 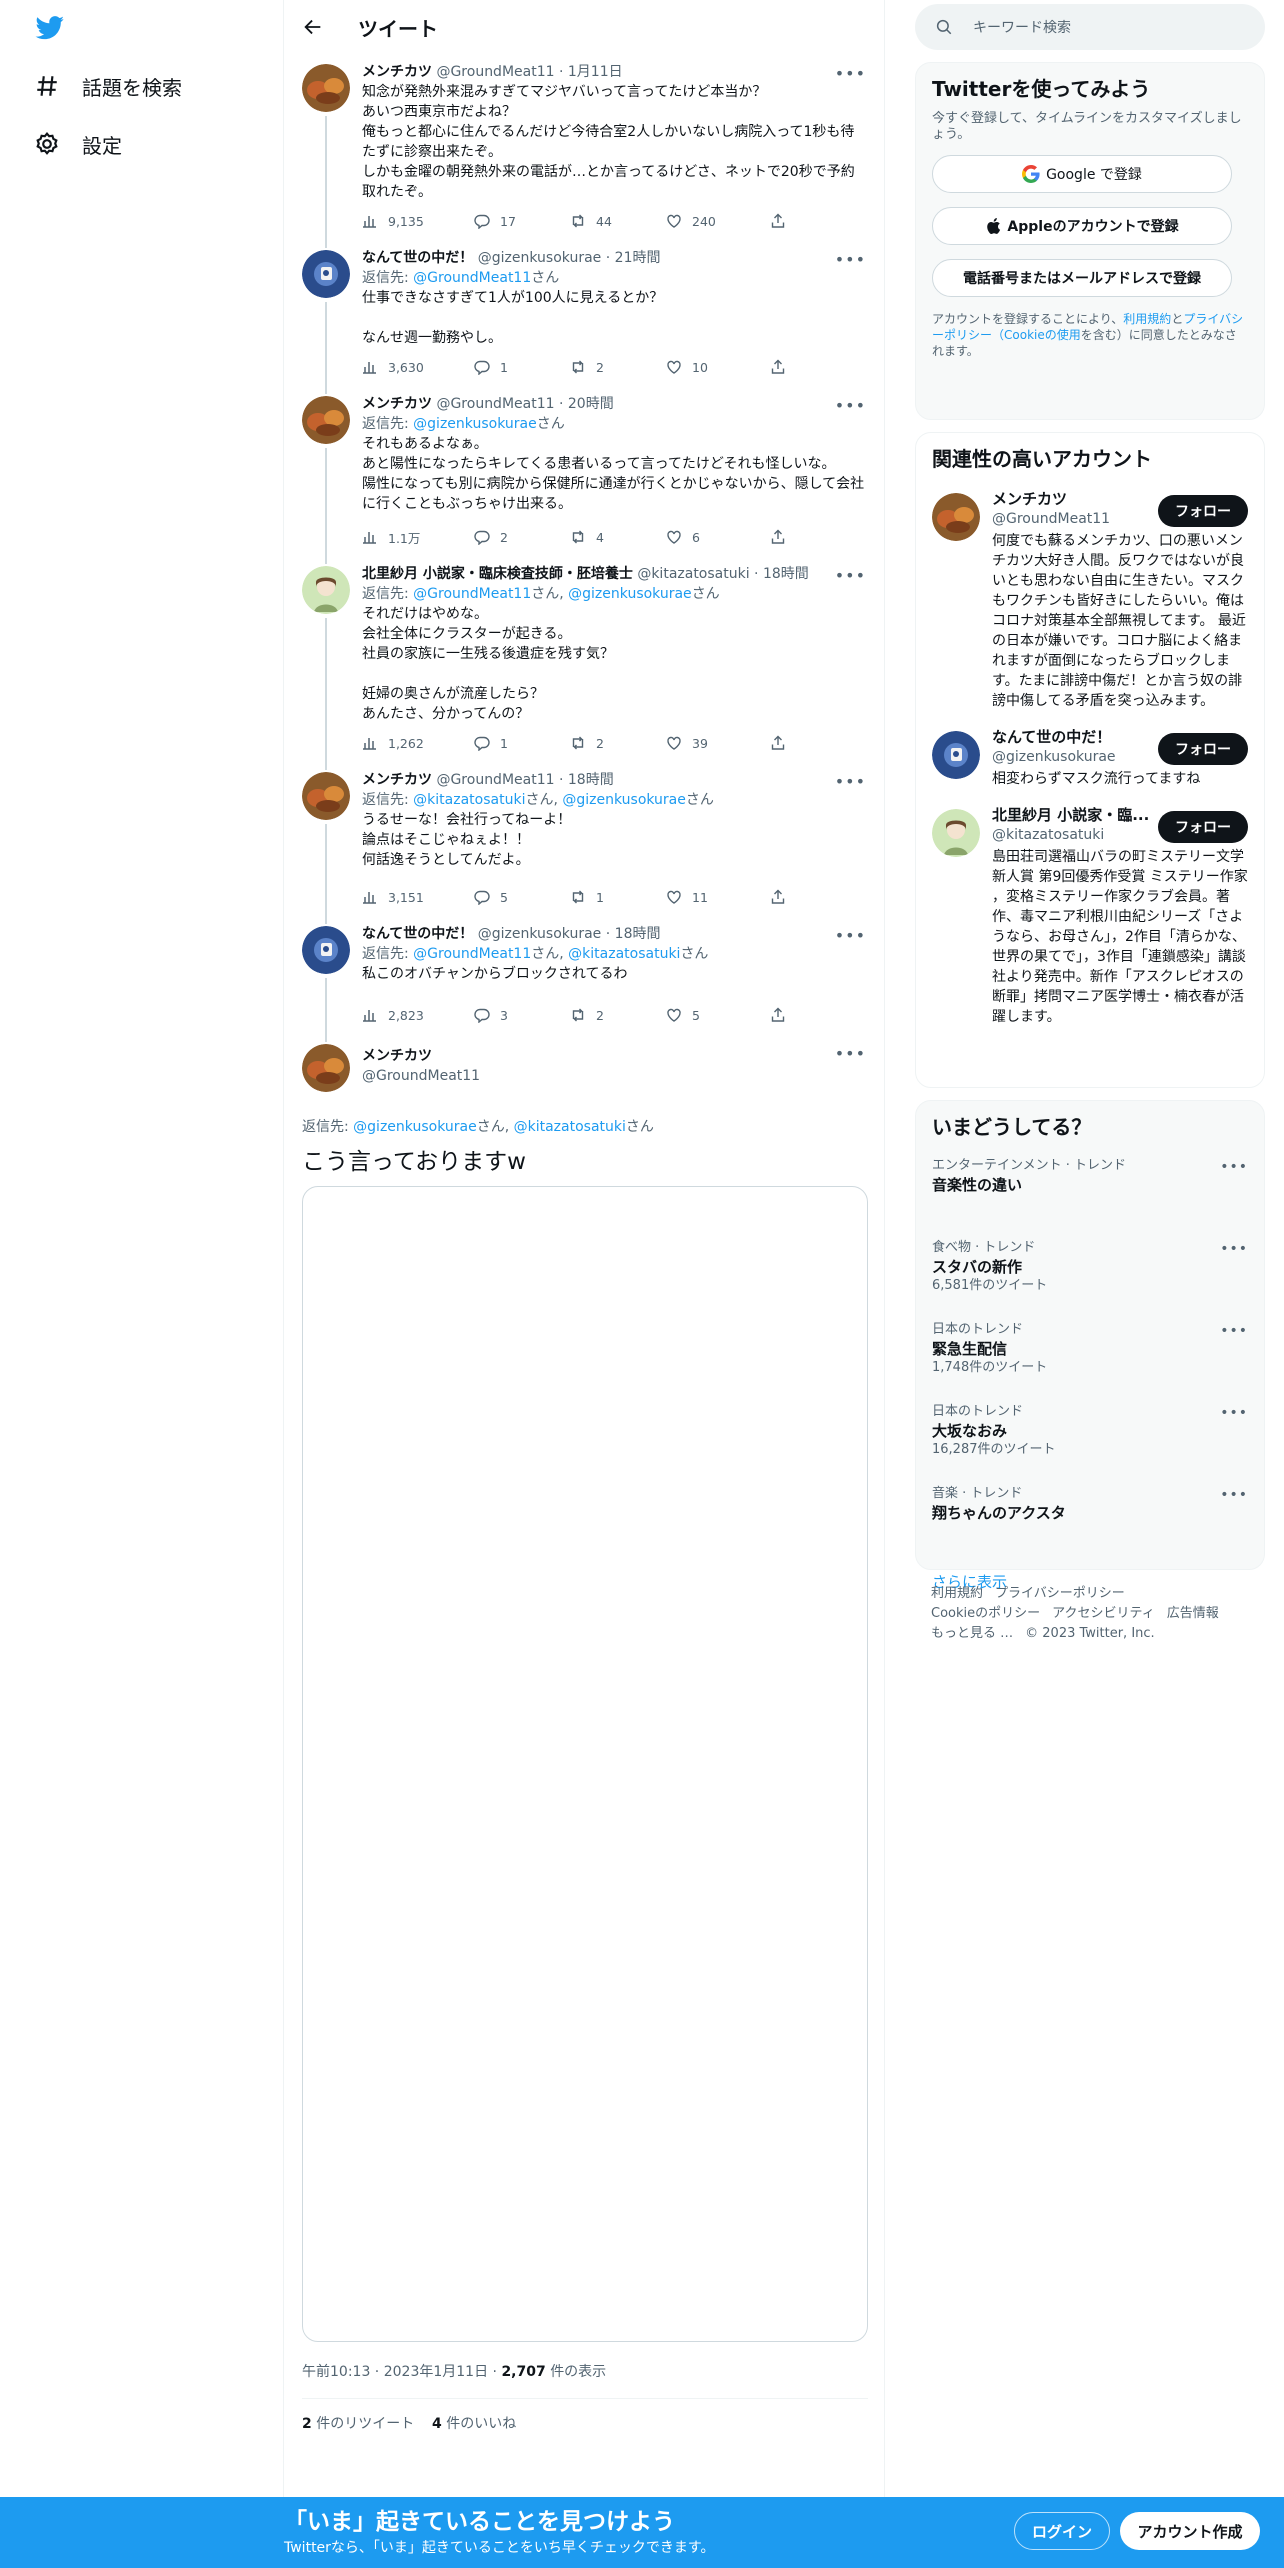 I want to click on retweet-button: 1, so click(x=618, y=897).